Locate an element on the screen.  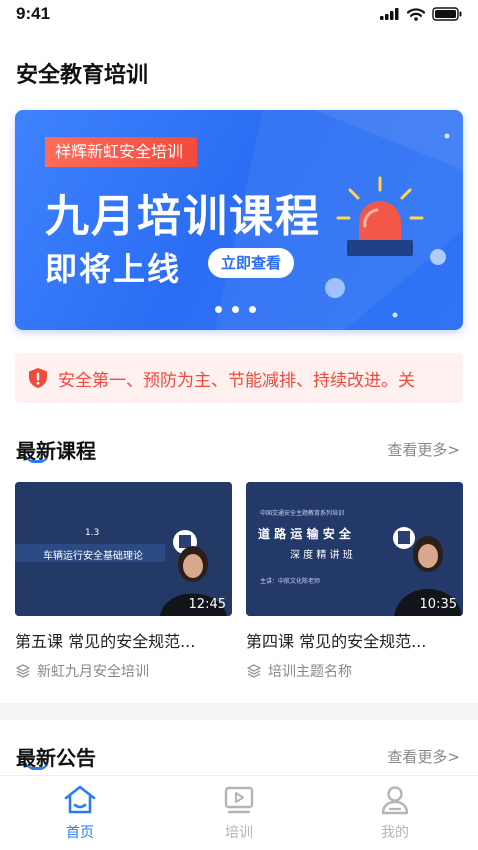
user-icon is located at coordinates (395, 800).